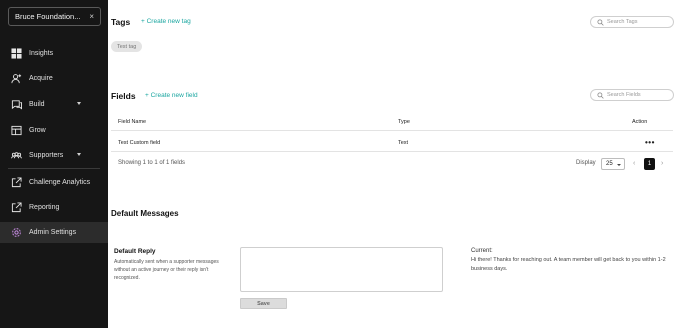 The width and height of the screenshot is (688, 328). I want to click on sidebar-item-supporters: Supporters, so click(54, 155).